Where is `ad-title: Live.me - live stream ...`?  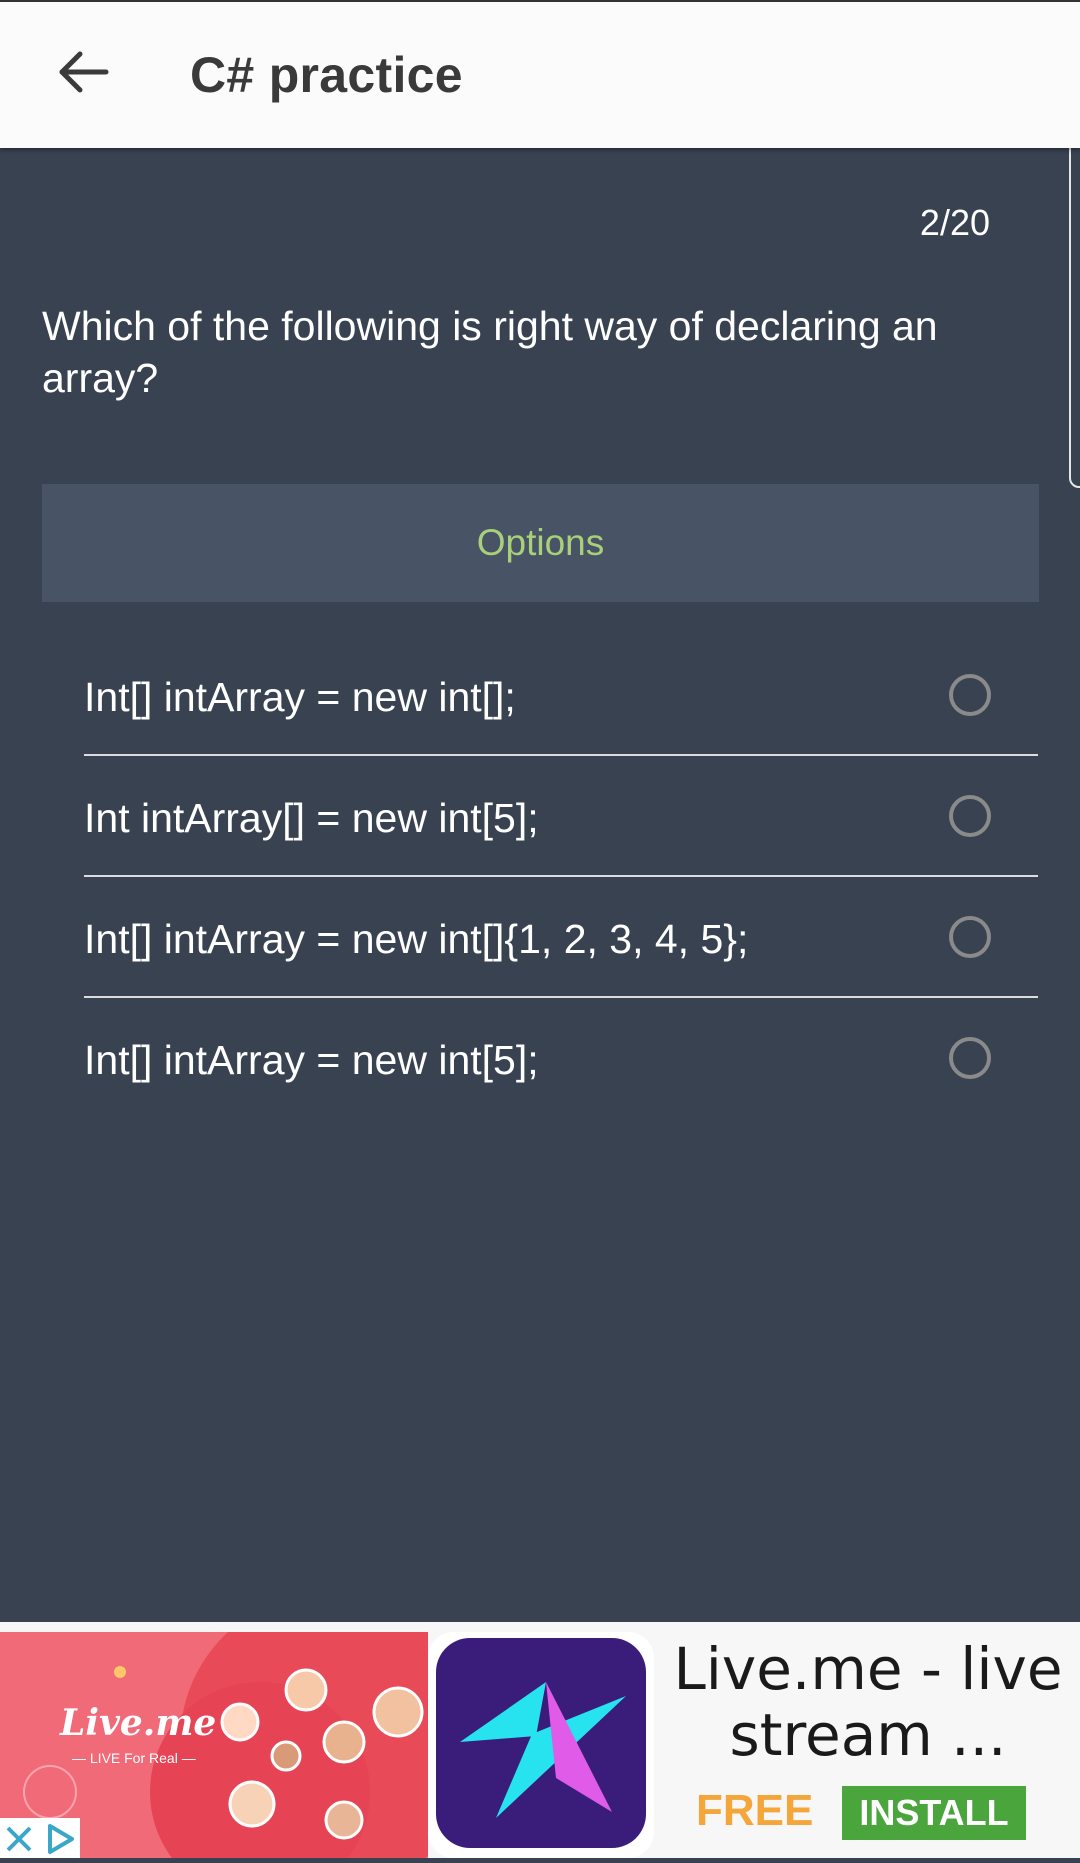
ad-title: Live.me - live stream ... is located at coordinates (868, 1702).